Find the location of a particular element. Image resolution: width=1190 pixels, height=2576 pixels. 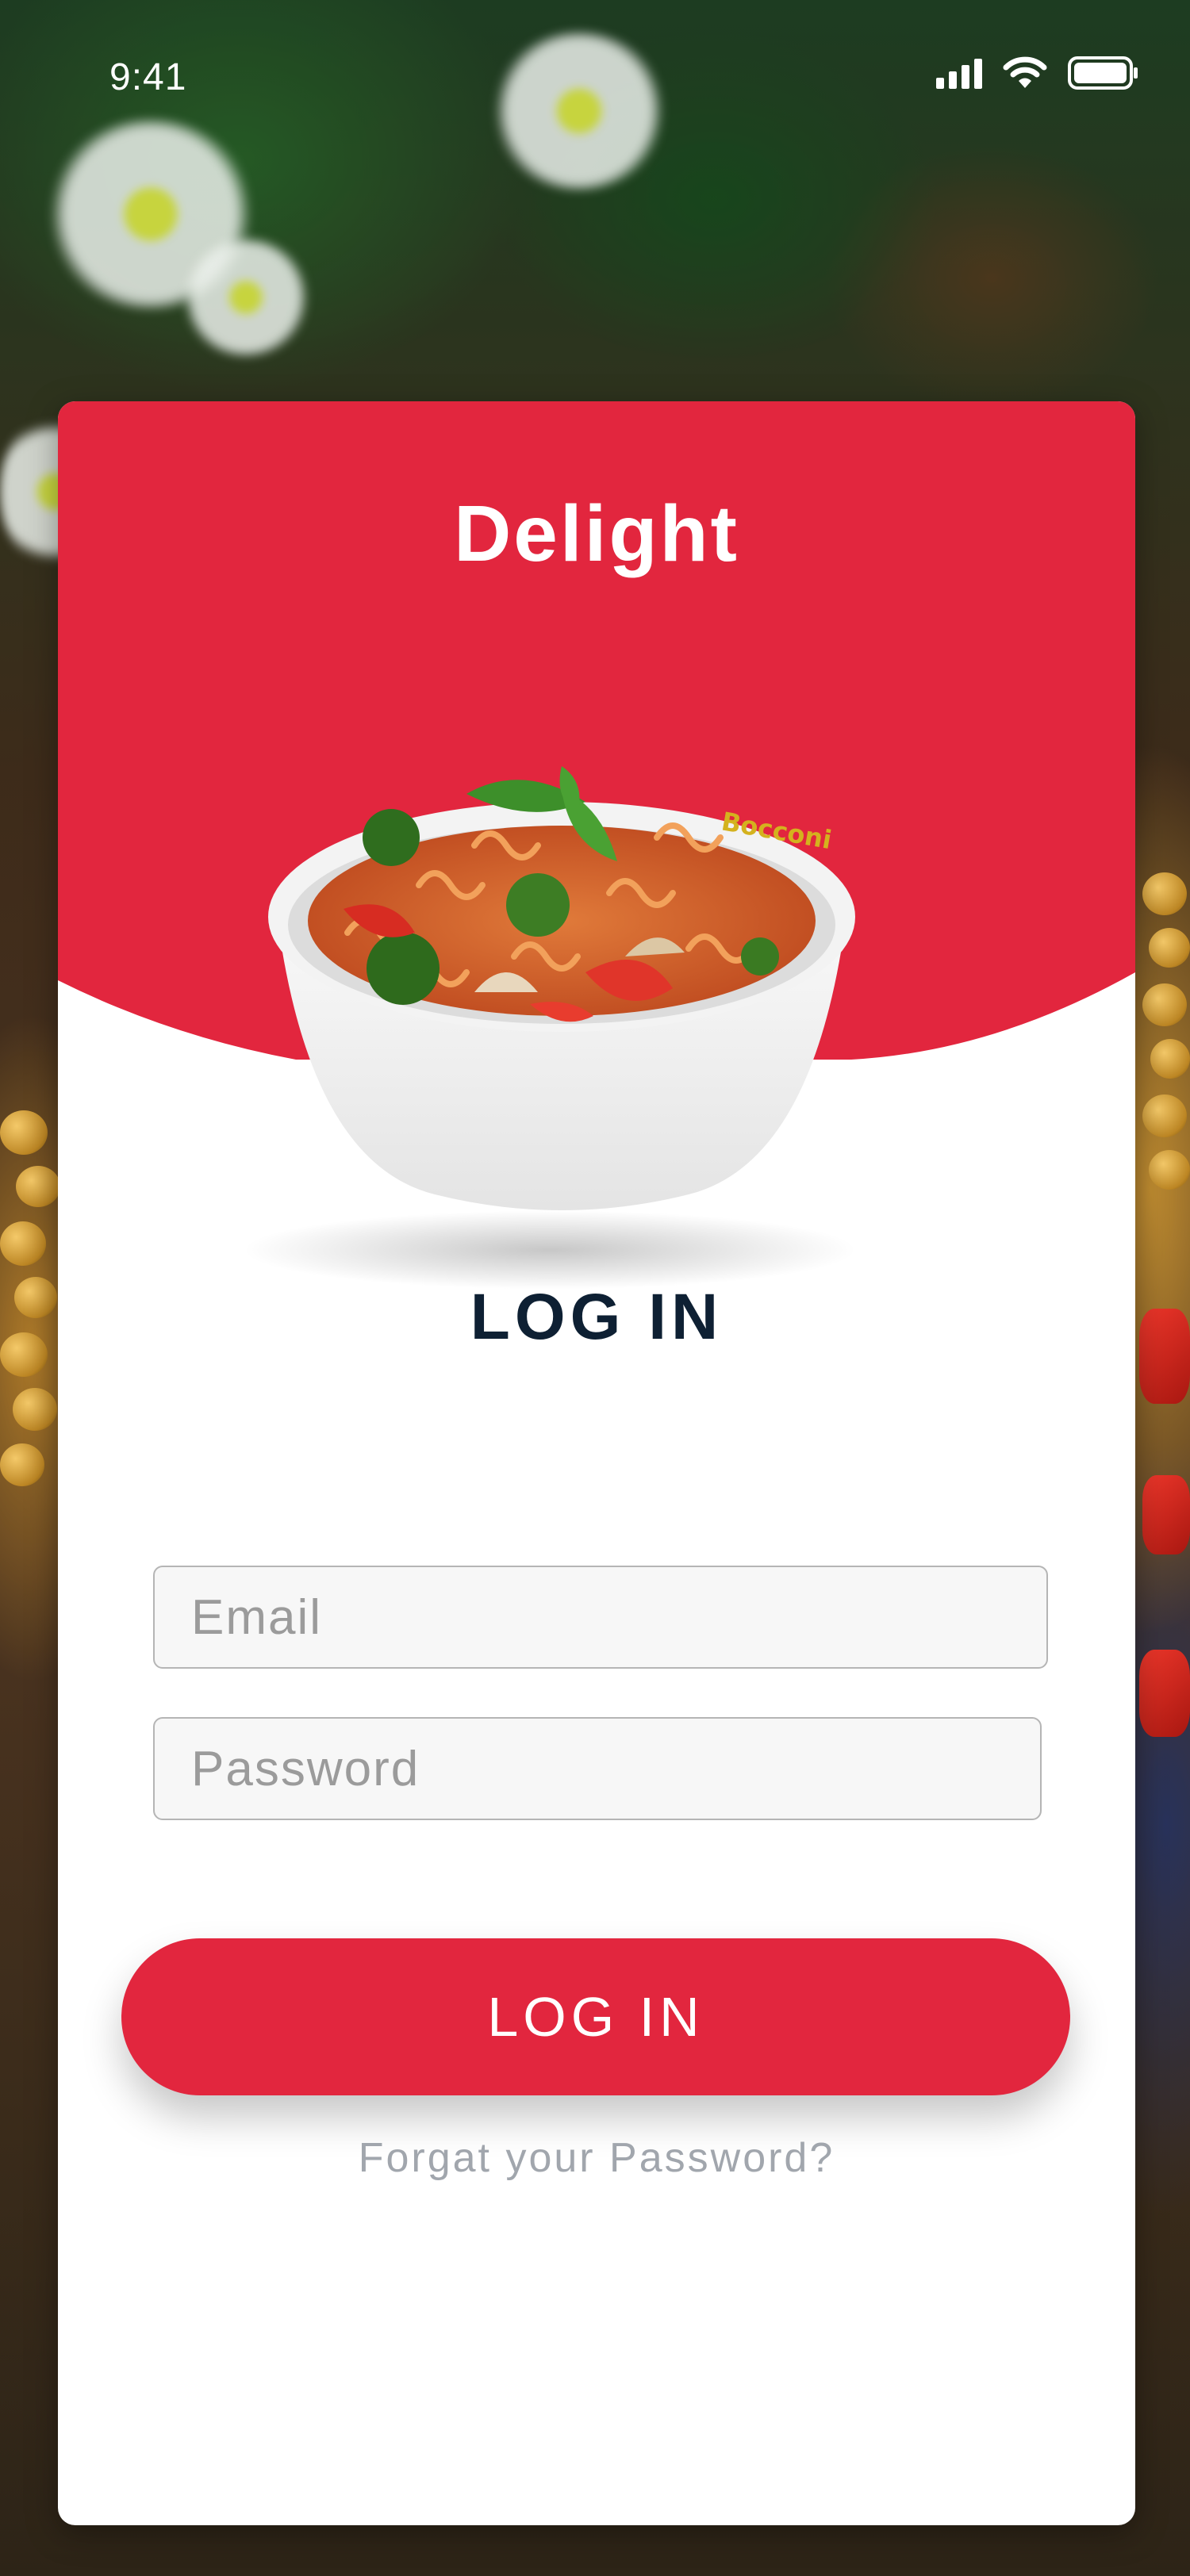

battery-icon is located at coordinates (1103, 73).